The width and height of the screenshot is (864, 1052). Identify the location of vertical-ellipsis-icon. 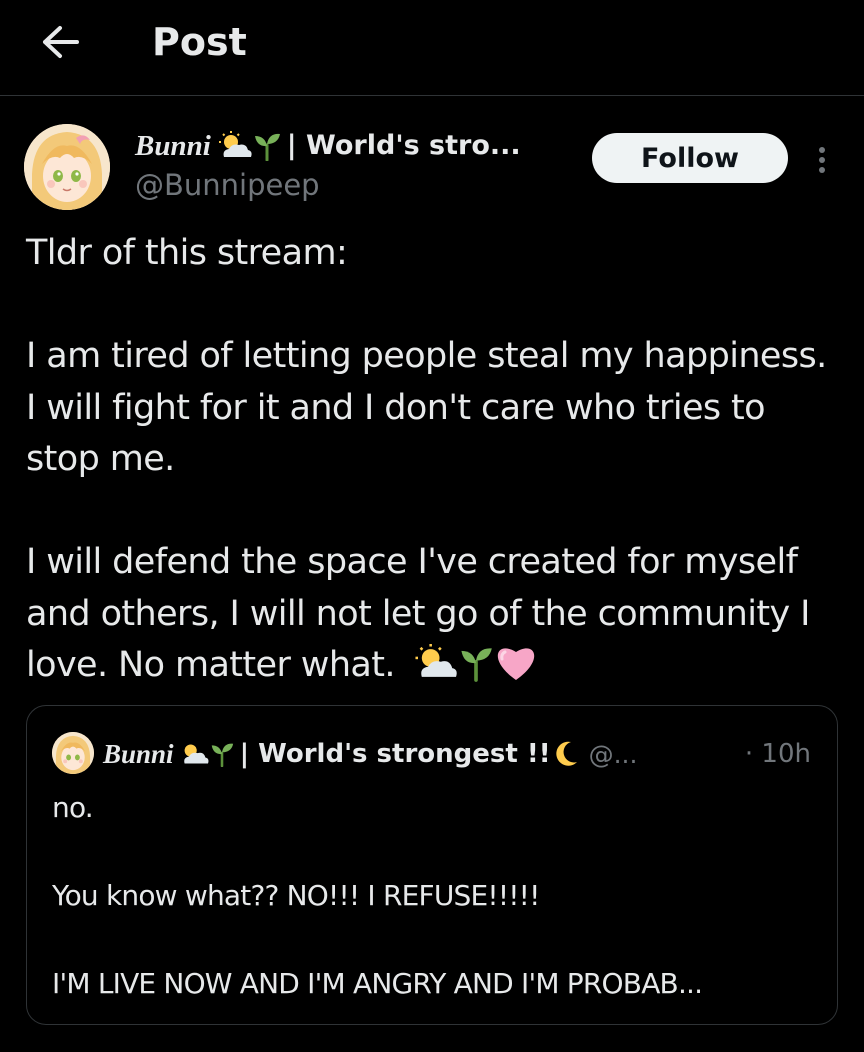
(822, 160).